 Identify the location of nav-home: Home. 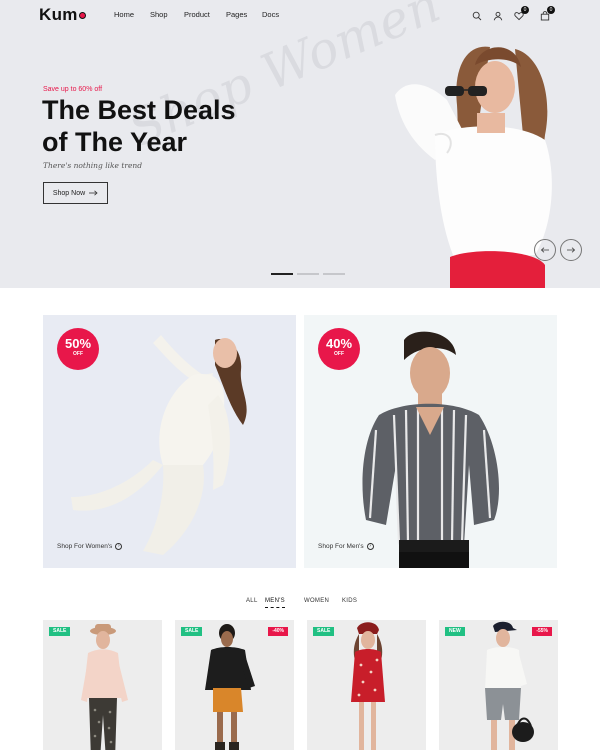
(132, 14).